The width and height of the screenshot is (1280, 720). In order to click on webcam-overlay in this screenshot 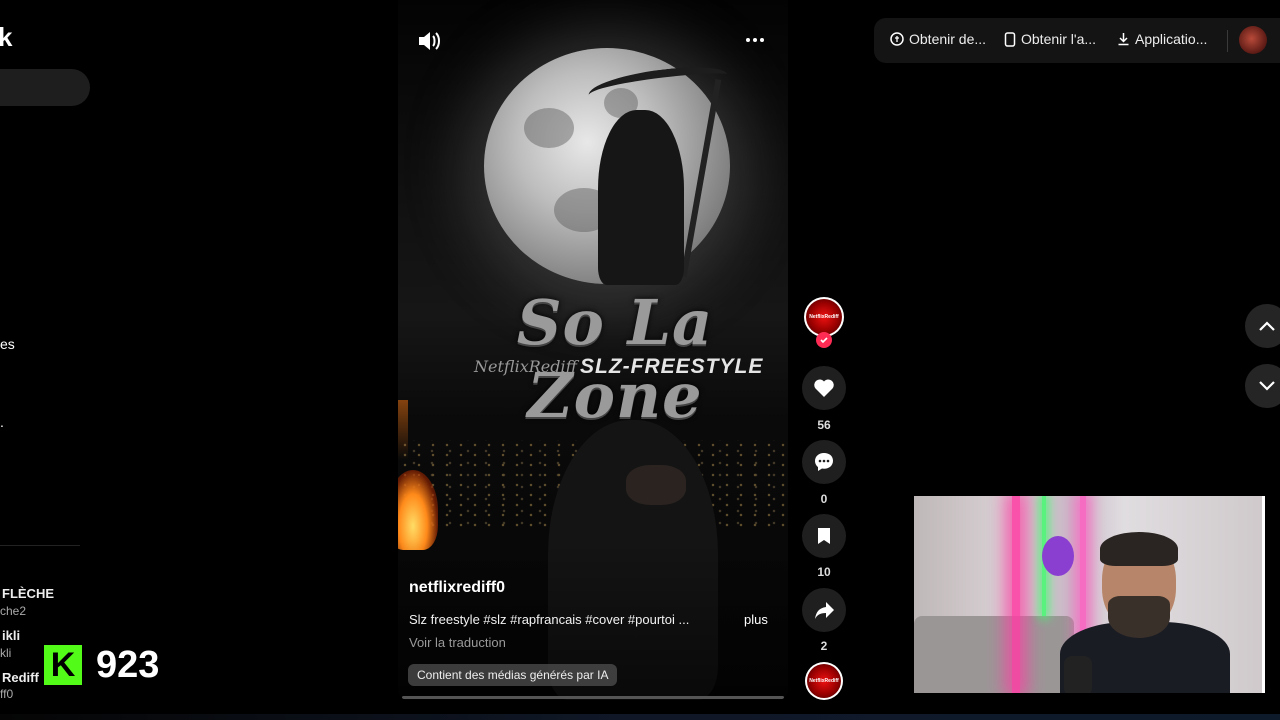, I will do `click(1089, 594)`.